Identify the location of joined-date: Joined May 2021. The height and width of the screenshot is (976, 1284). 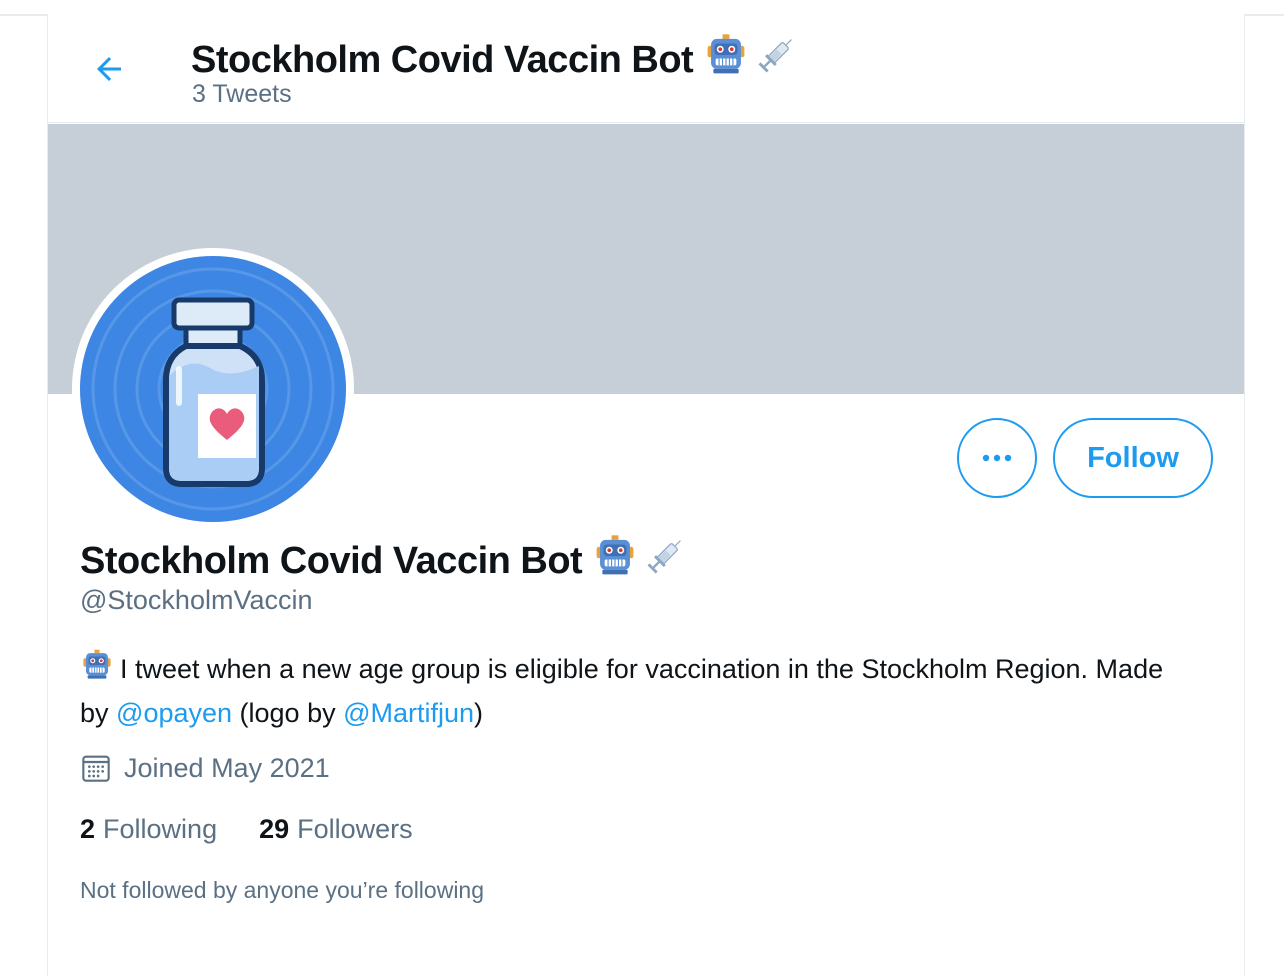
(205, 768).